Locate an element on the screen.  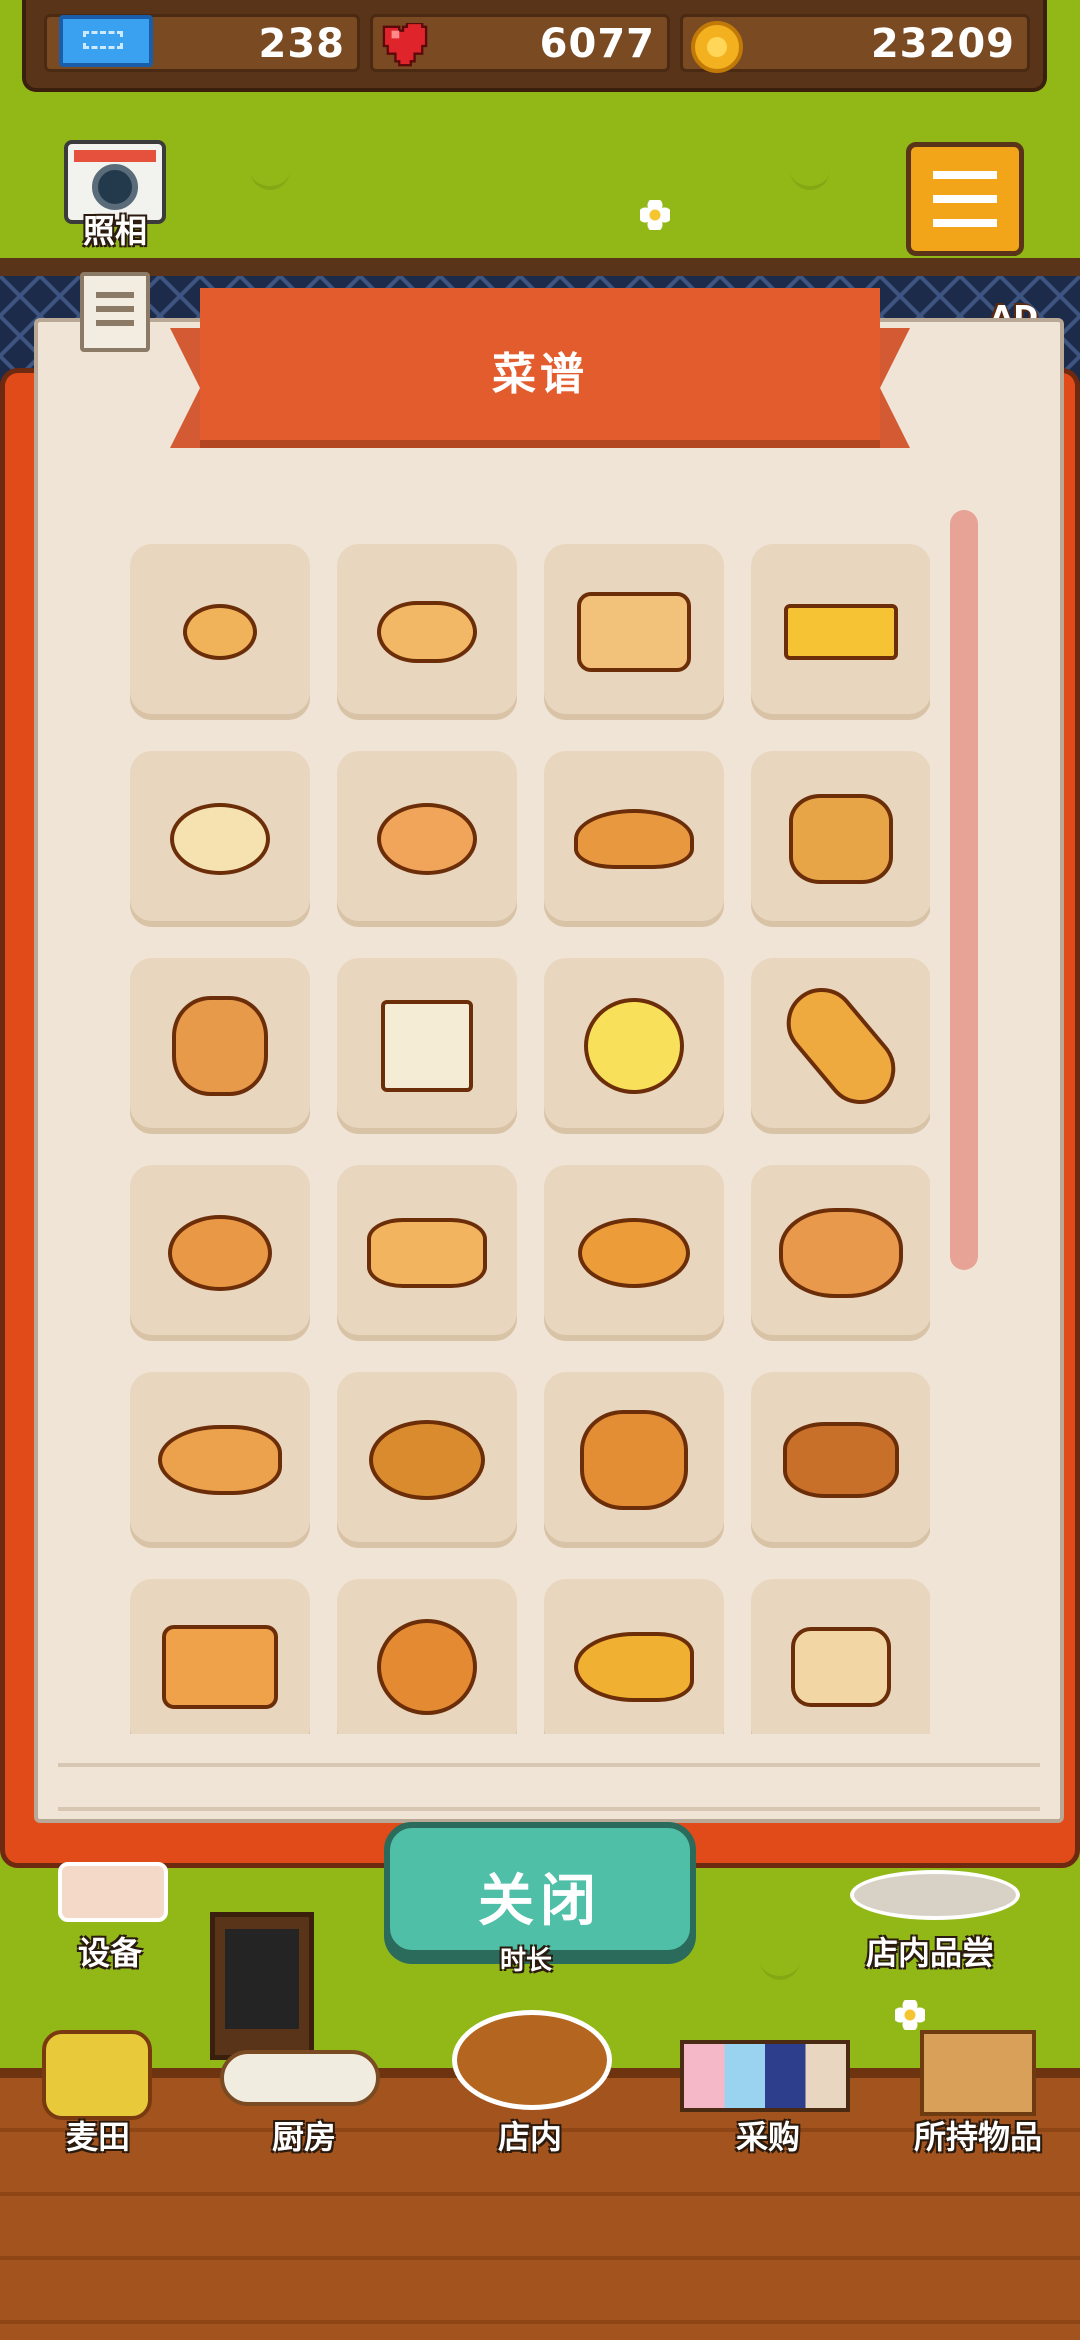
donut-icon is located at coordinates (427, 839).